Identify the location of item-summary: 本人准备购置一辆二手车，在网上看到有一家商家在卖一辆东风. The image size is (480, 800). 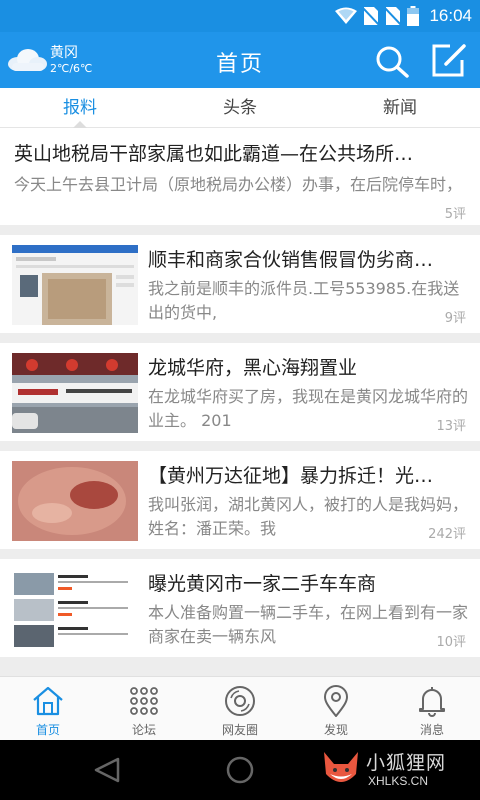
(308, 624).